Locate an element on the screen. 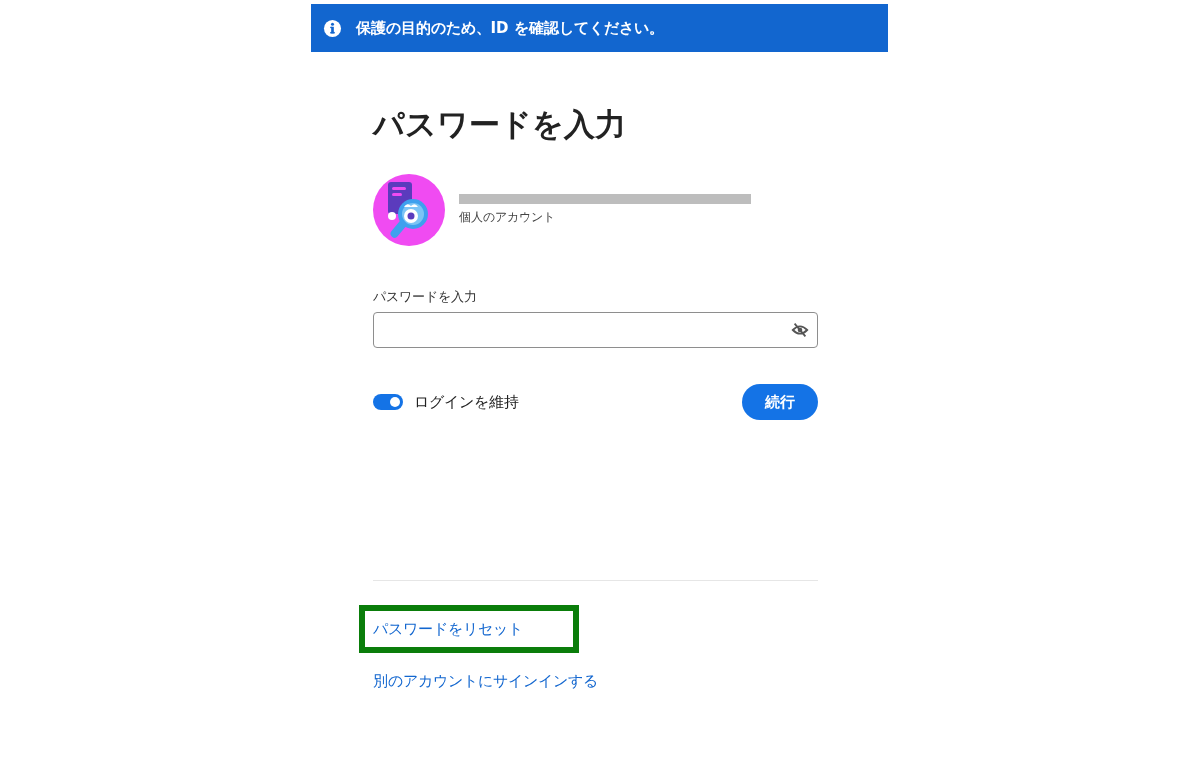  password-field is located at coordinates (595, 330).